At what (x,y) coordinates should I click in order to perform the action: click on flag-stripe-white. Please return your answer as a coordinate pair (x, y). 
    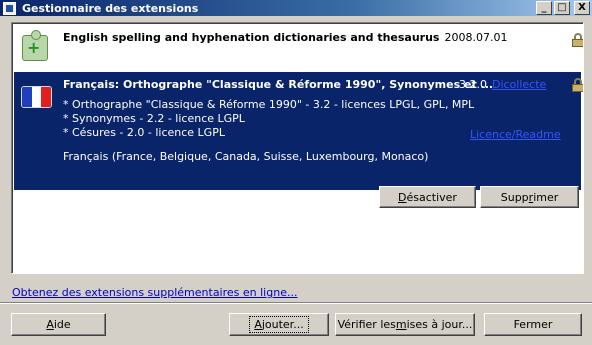
    Looking at the image, I should click on (36, 97).